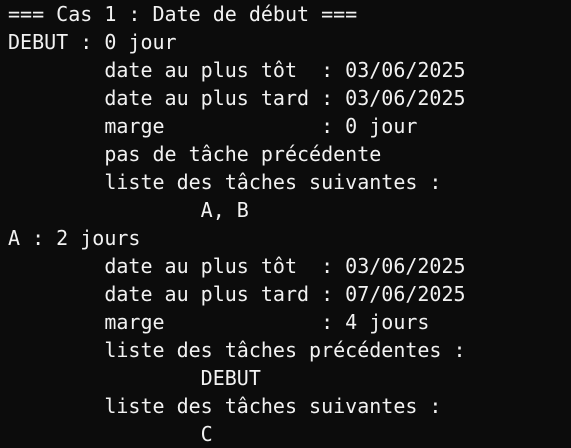 The image size is (571, 448). I want to click on task-a-successors-label: liste des tâches suivantes :, so click(225, 406).